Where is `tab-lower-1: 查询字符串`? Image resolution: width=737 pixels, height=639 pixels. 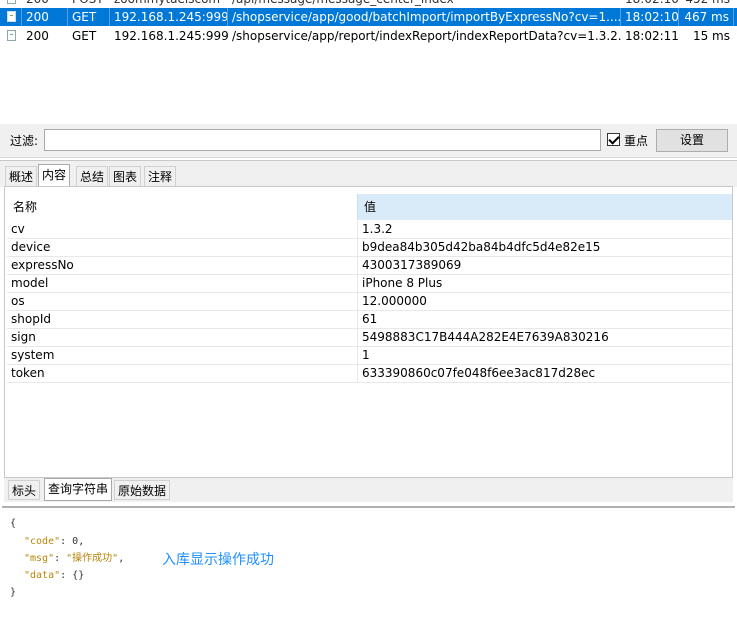 tab-lower-1: 查询字符串 is located at coordinates (78, 489).